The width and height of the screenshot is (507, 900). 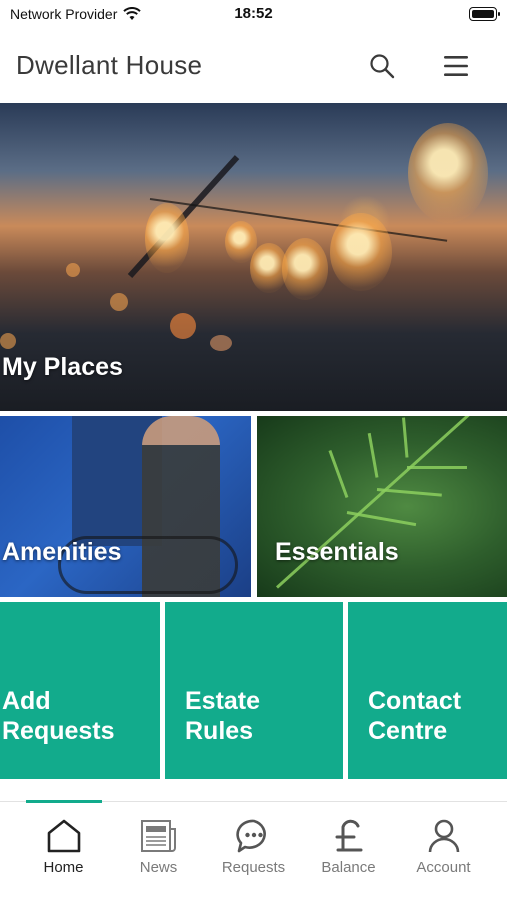 What do you see at coordinates (415, 716) in the screenshot?
I see `contact-centre-label: Contact Centre` at bounding box center [415, 716].